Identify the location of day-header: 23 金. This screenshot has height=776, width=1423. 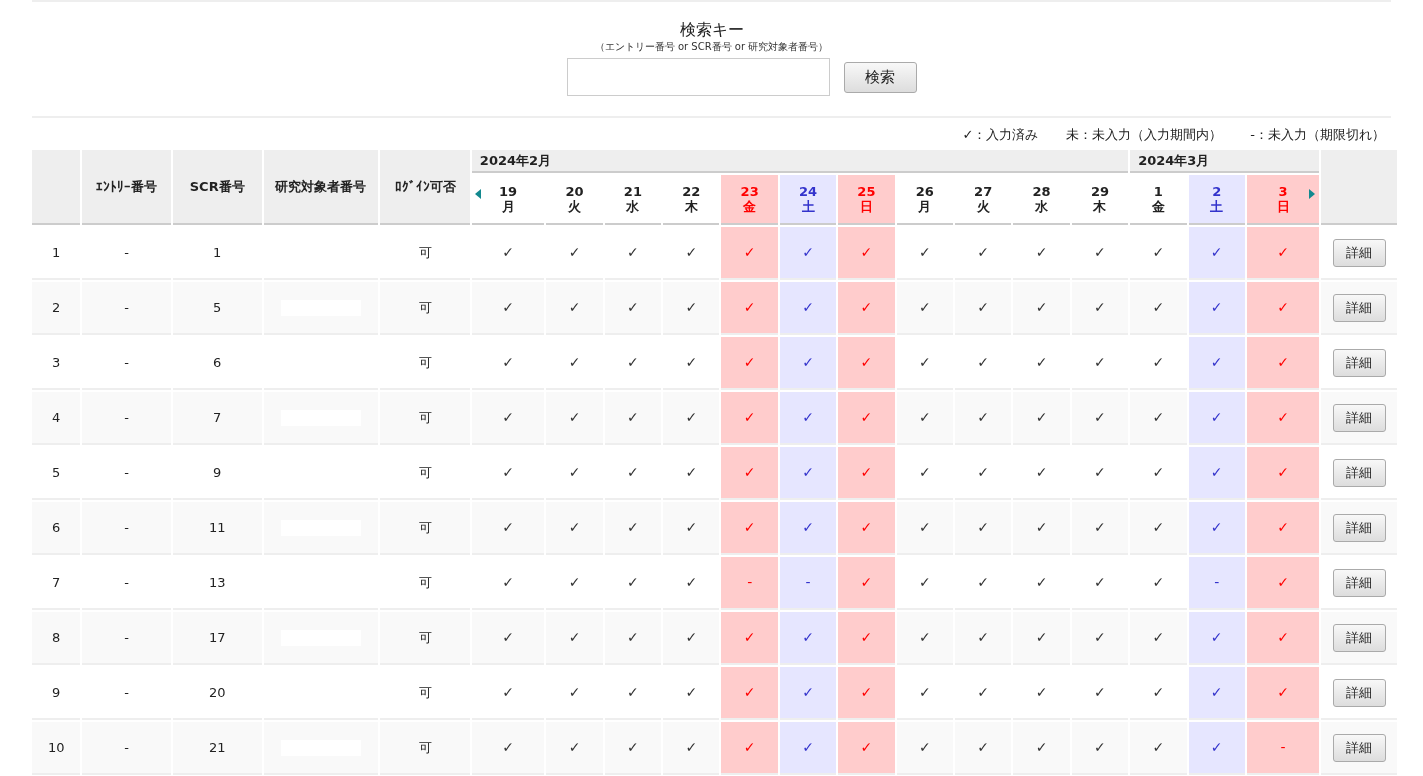
(749, 200).